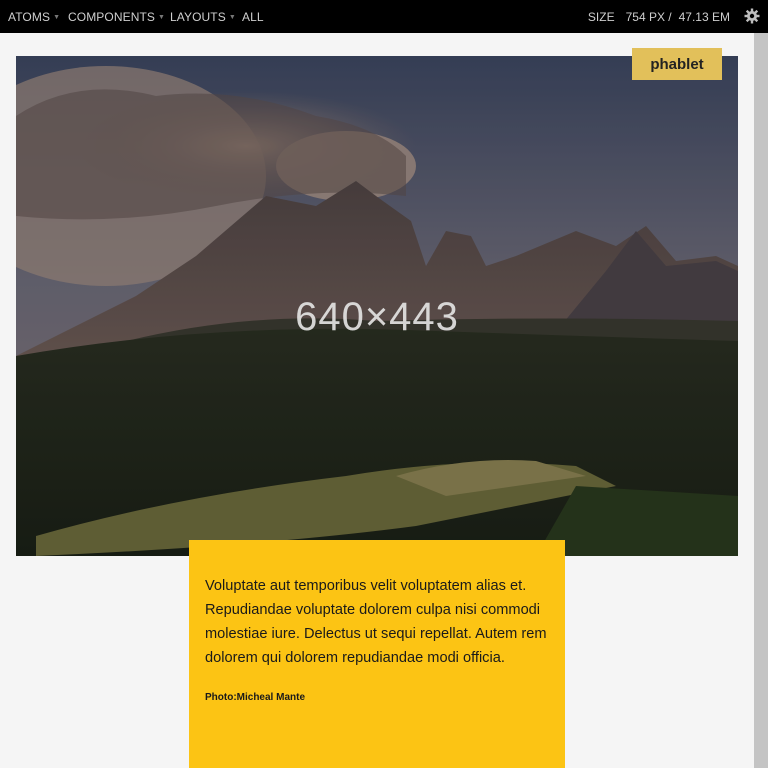 The height and width of the screenshot is (768, 768). I want to click on nav-layouts-label: LAYOUTS, so click(198, 17).